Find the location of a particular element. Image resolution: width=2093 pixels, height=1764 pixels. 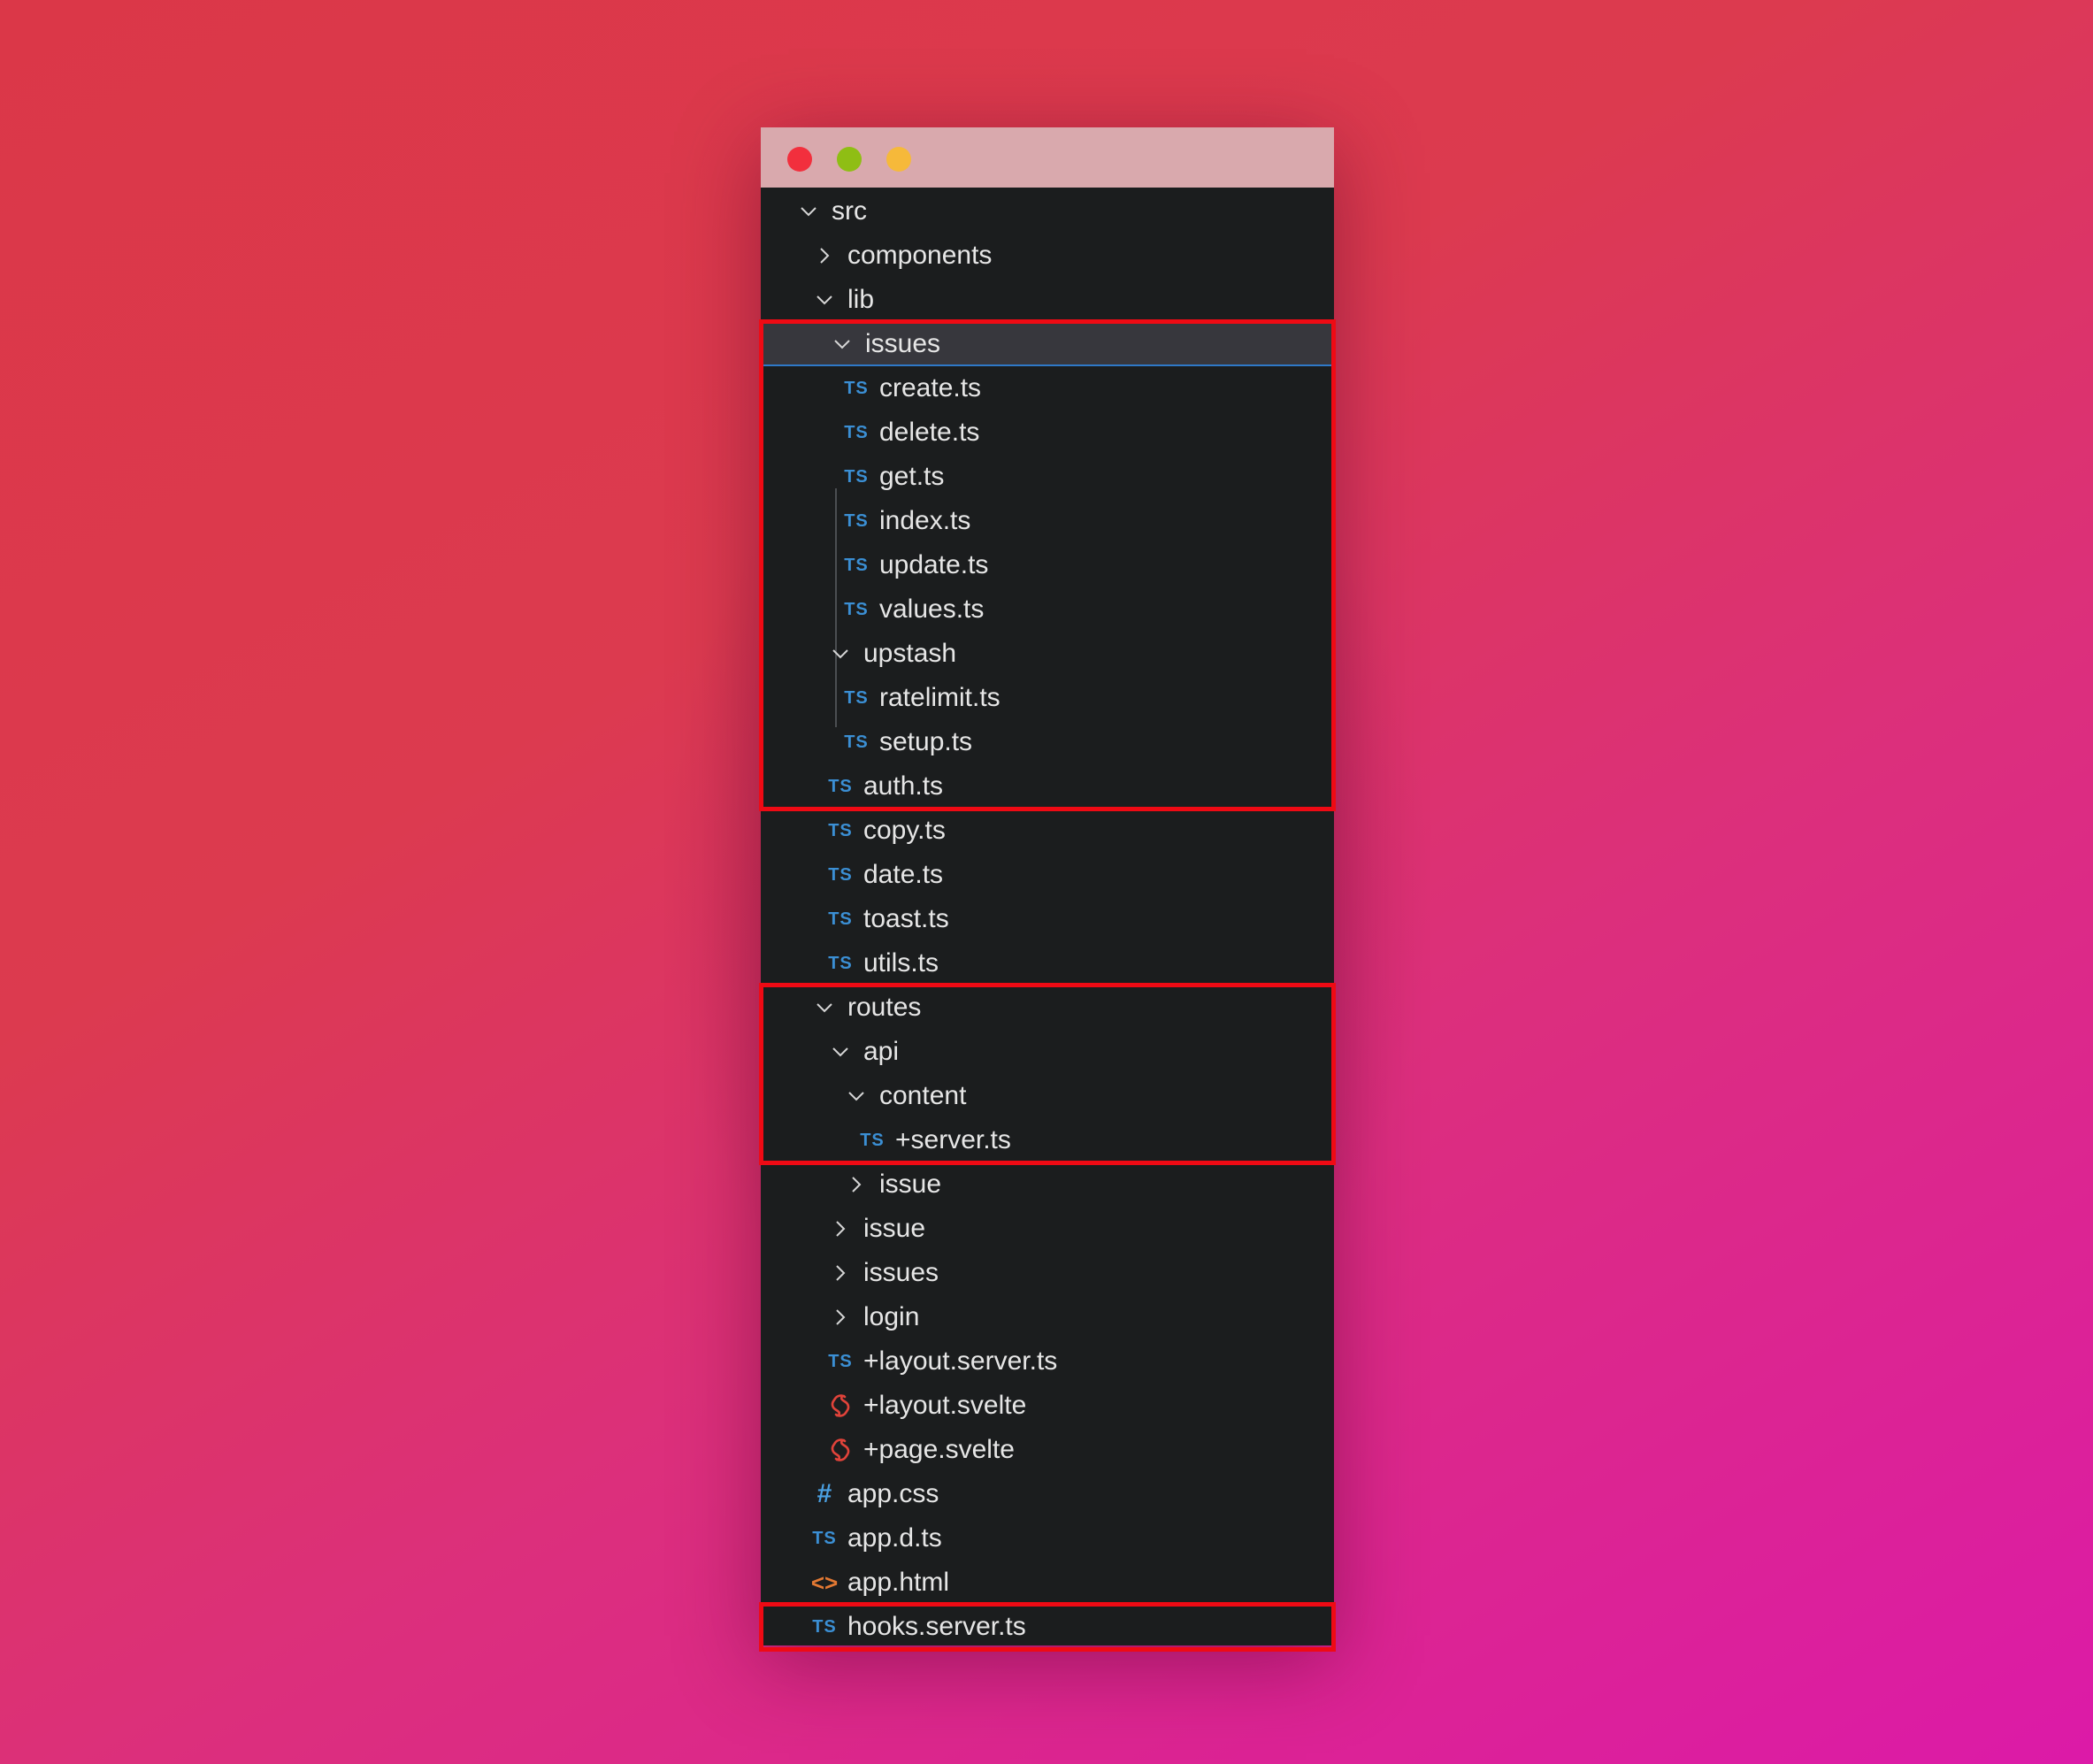

tree-item-label: copy.ts is located at coordinates (904, 830).